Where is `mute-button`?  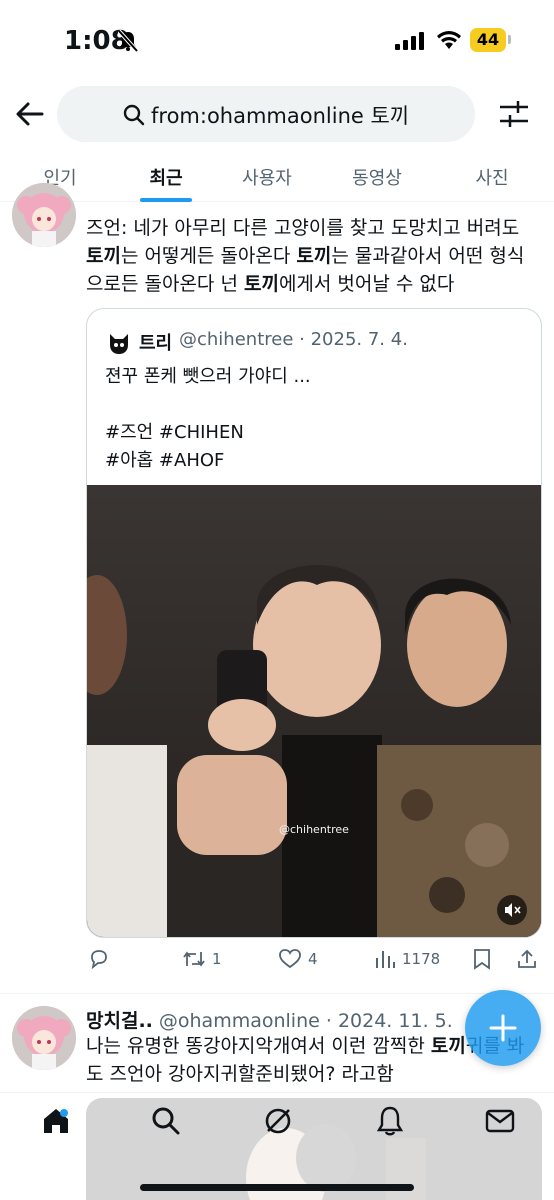 mute-button is located at coordinates (512, 910).